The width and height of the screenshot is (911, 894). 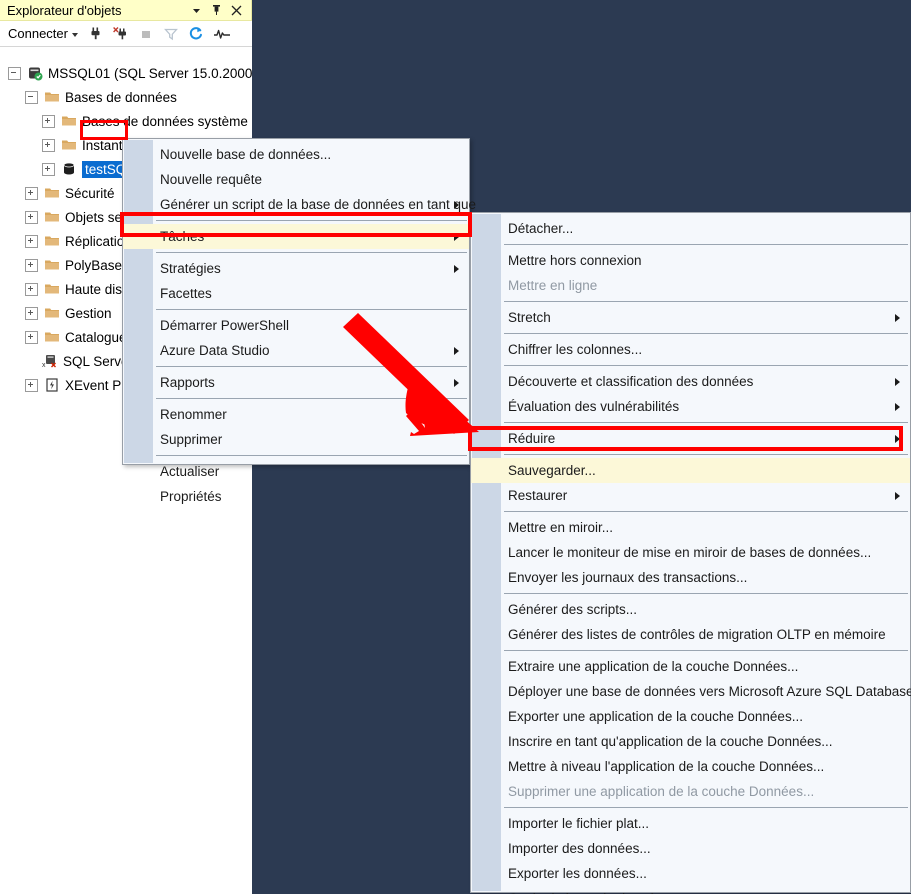 What do you see at coordinates (690, 260) in the screenshot?
I see `menu-item: Mettre hors connexion` at bounding box center [690, 260].